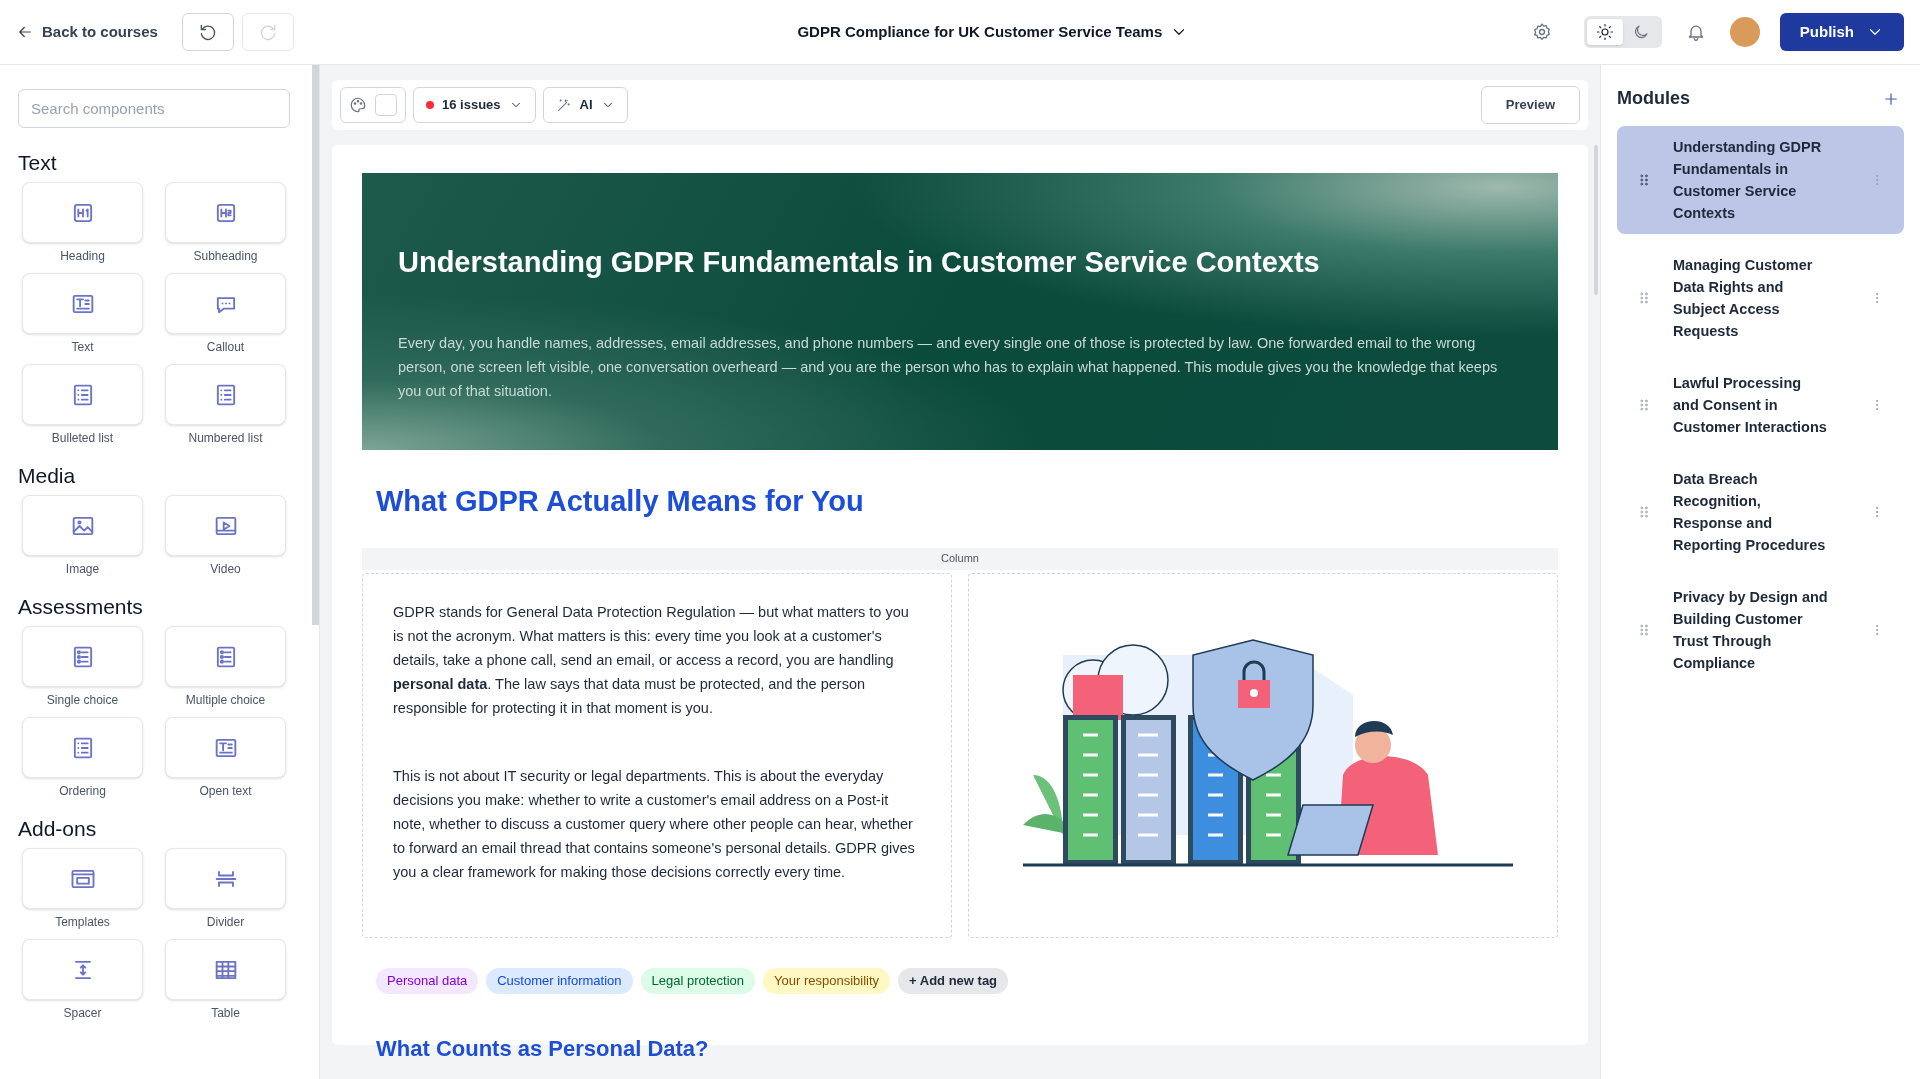  Describe the element at coordinates (267, 32) in the screenshot. I see `redo-button` at that location.